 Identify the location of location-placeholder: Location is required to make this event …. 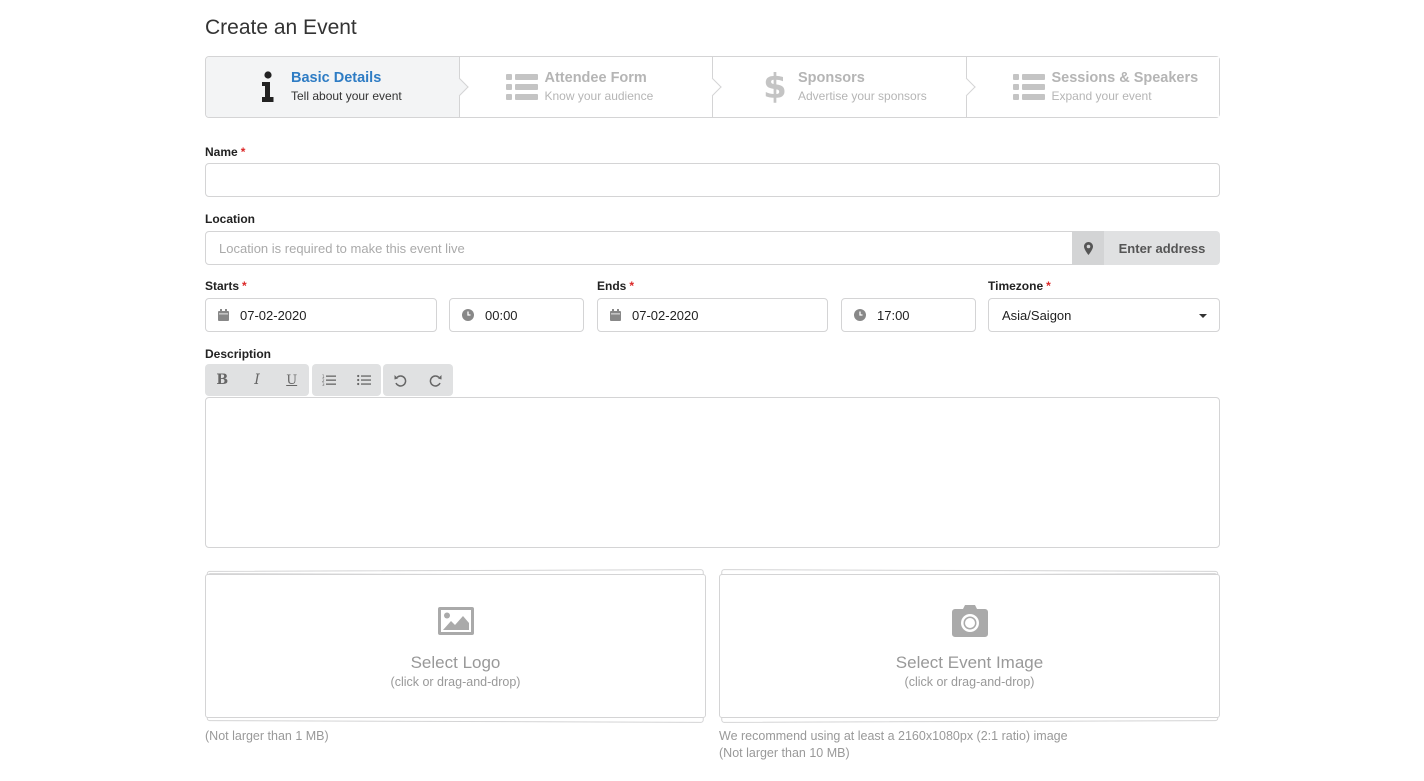
(342, 248).